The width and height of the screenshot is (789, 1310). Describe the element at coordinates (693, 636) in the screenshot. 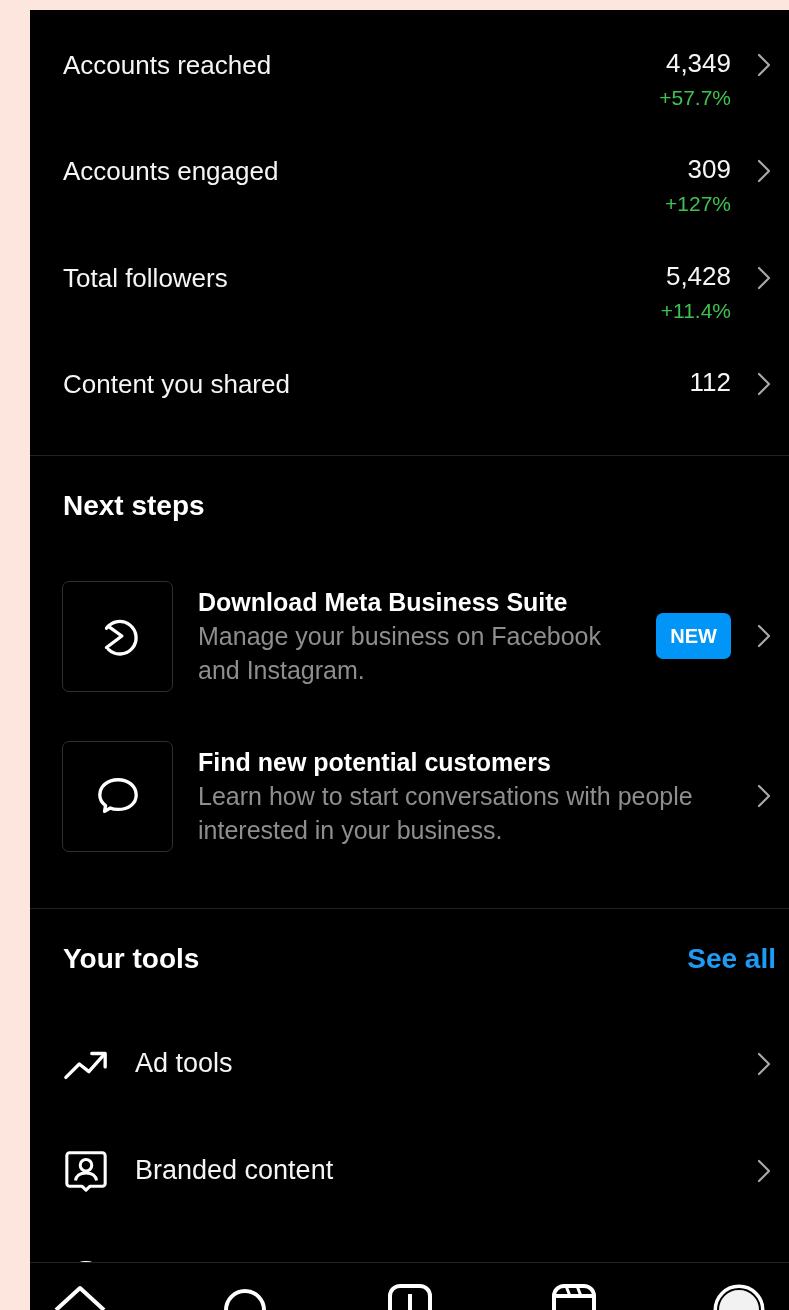

I see `new-badge: NEW` at that location.